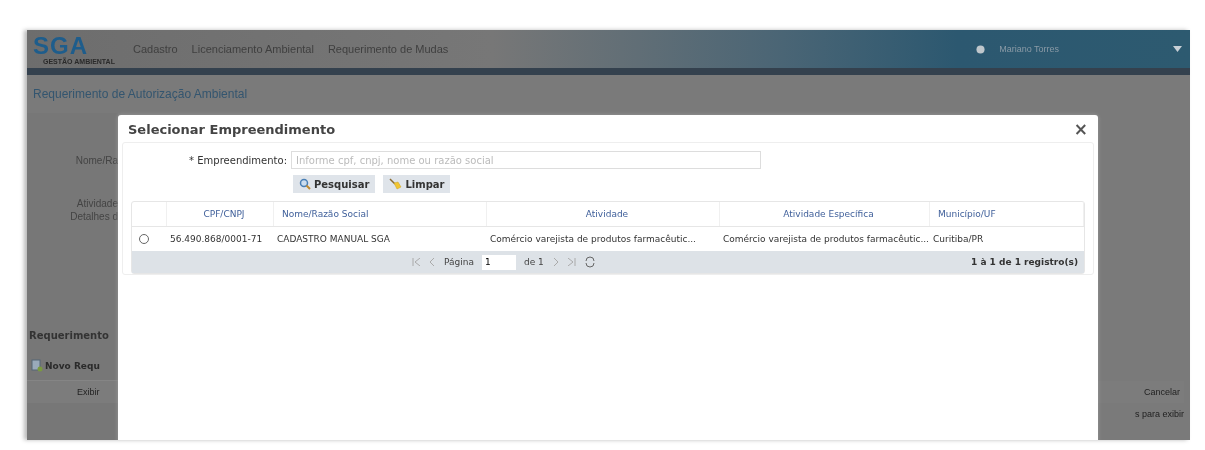 The width and height of the screenshot is (1205, 450). What do you see at coordinates (220, 214) in the screenshot?
I see `column-header: CPF/CNPJ` at bounding box center [220, 214].